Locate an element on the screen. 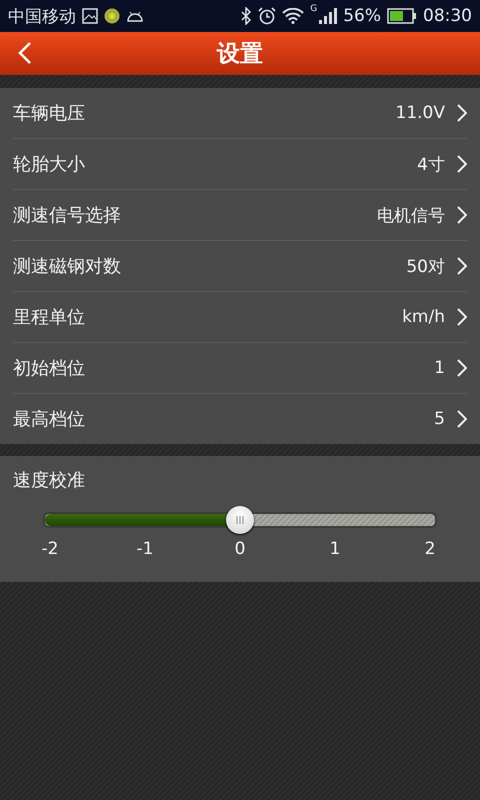 This screenshot has height=800, width=480. setting-label: 轮胎大小 is located at coordinates (49, 164).